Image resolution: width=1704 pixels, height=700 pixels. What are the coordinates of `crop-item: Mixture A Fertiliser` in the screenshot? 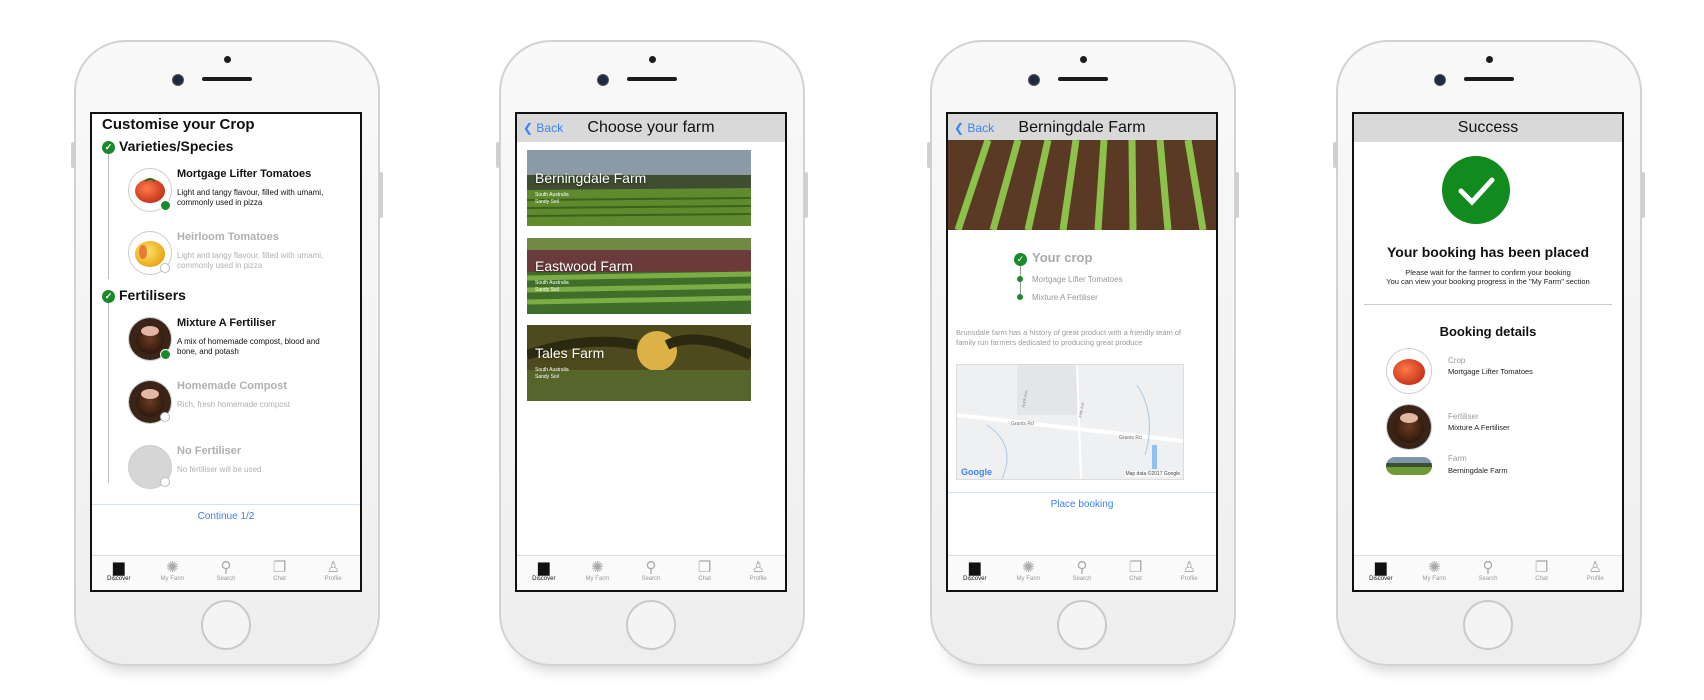 It's located at (1065, 297).